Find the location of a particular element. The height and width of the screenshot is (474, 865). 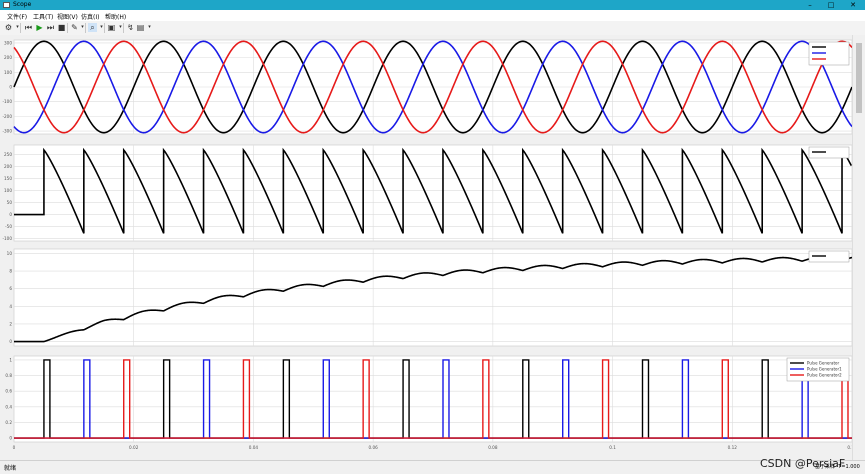

menu-simulation: 仿真(I) is located at coordinates (90, 16).